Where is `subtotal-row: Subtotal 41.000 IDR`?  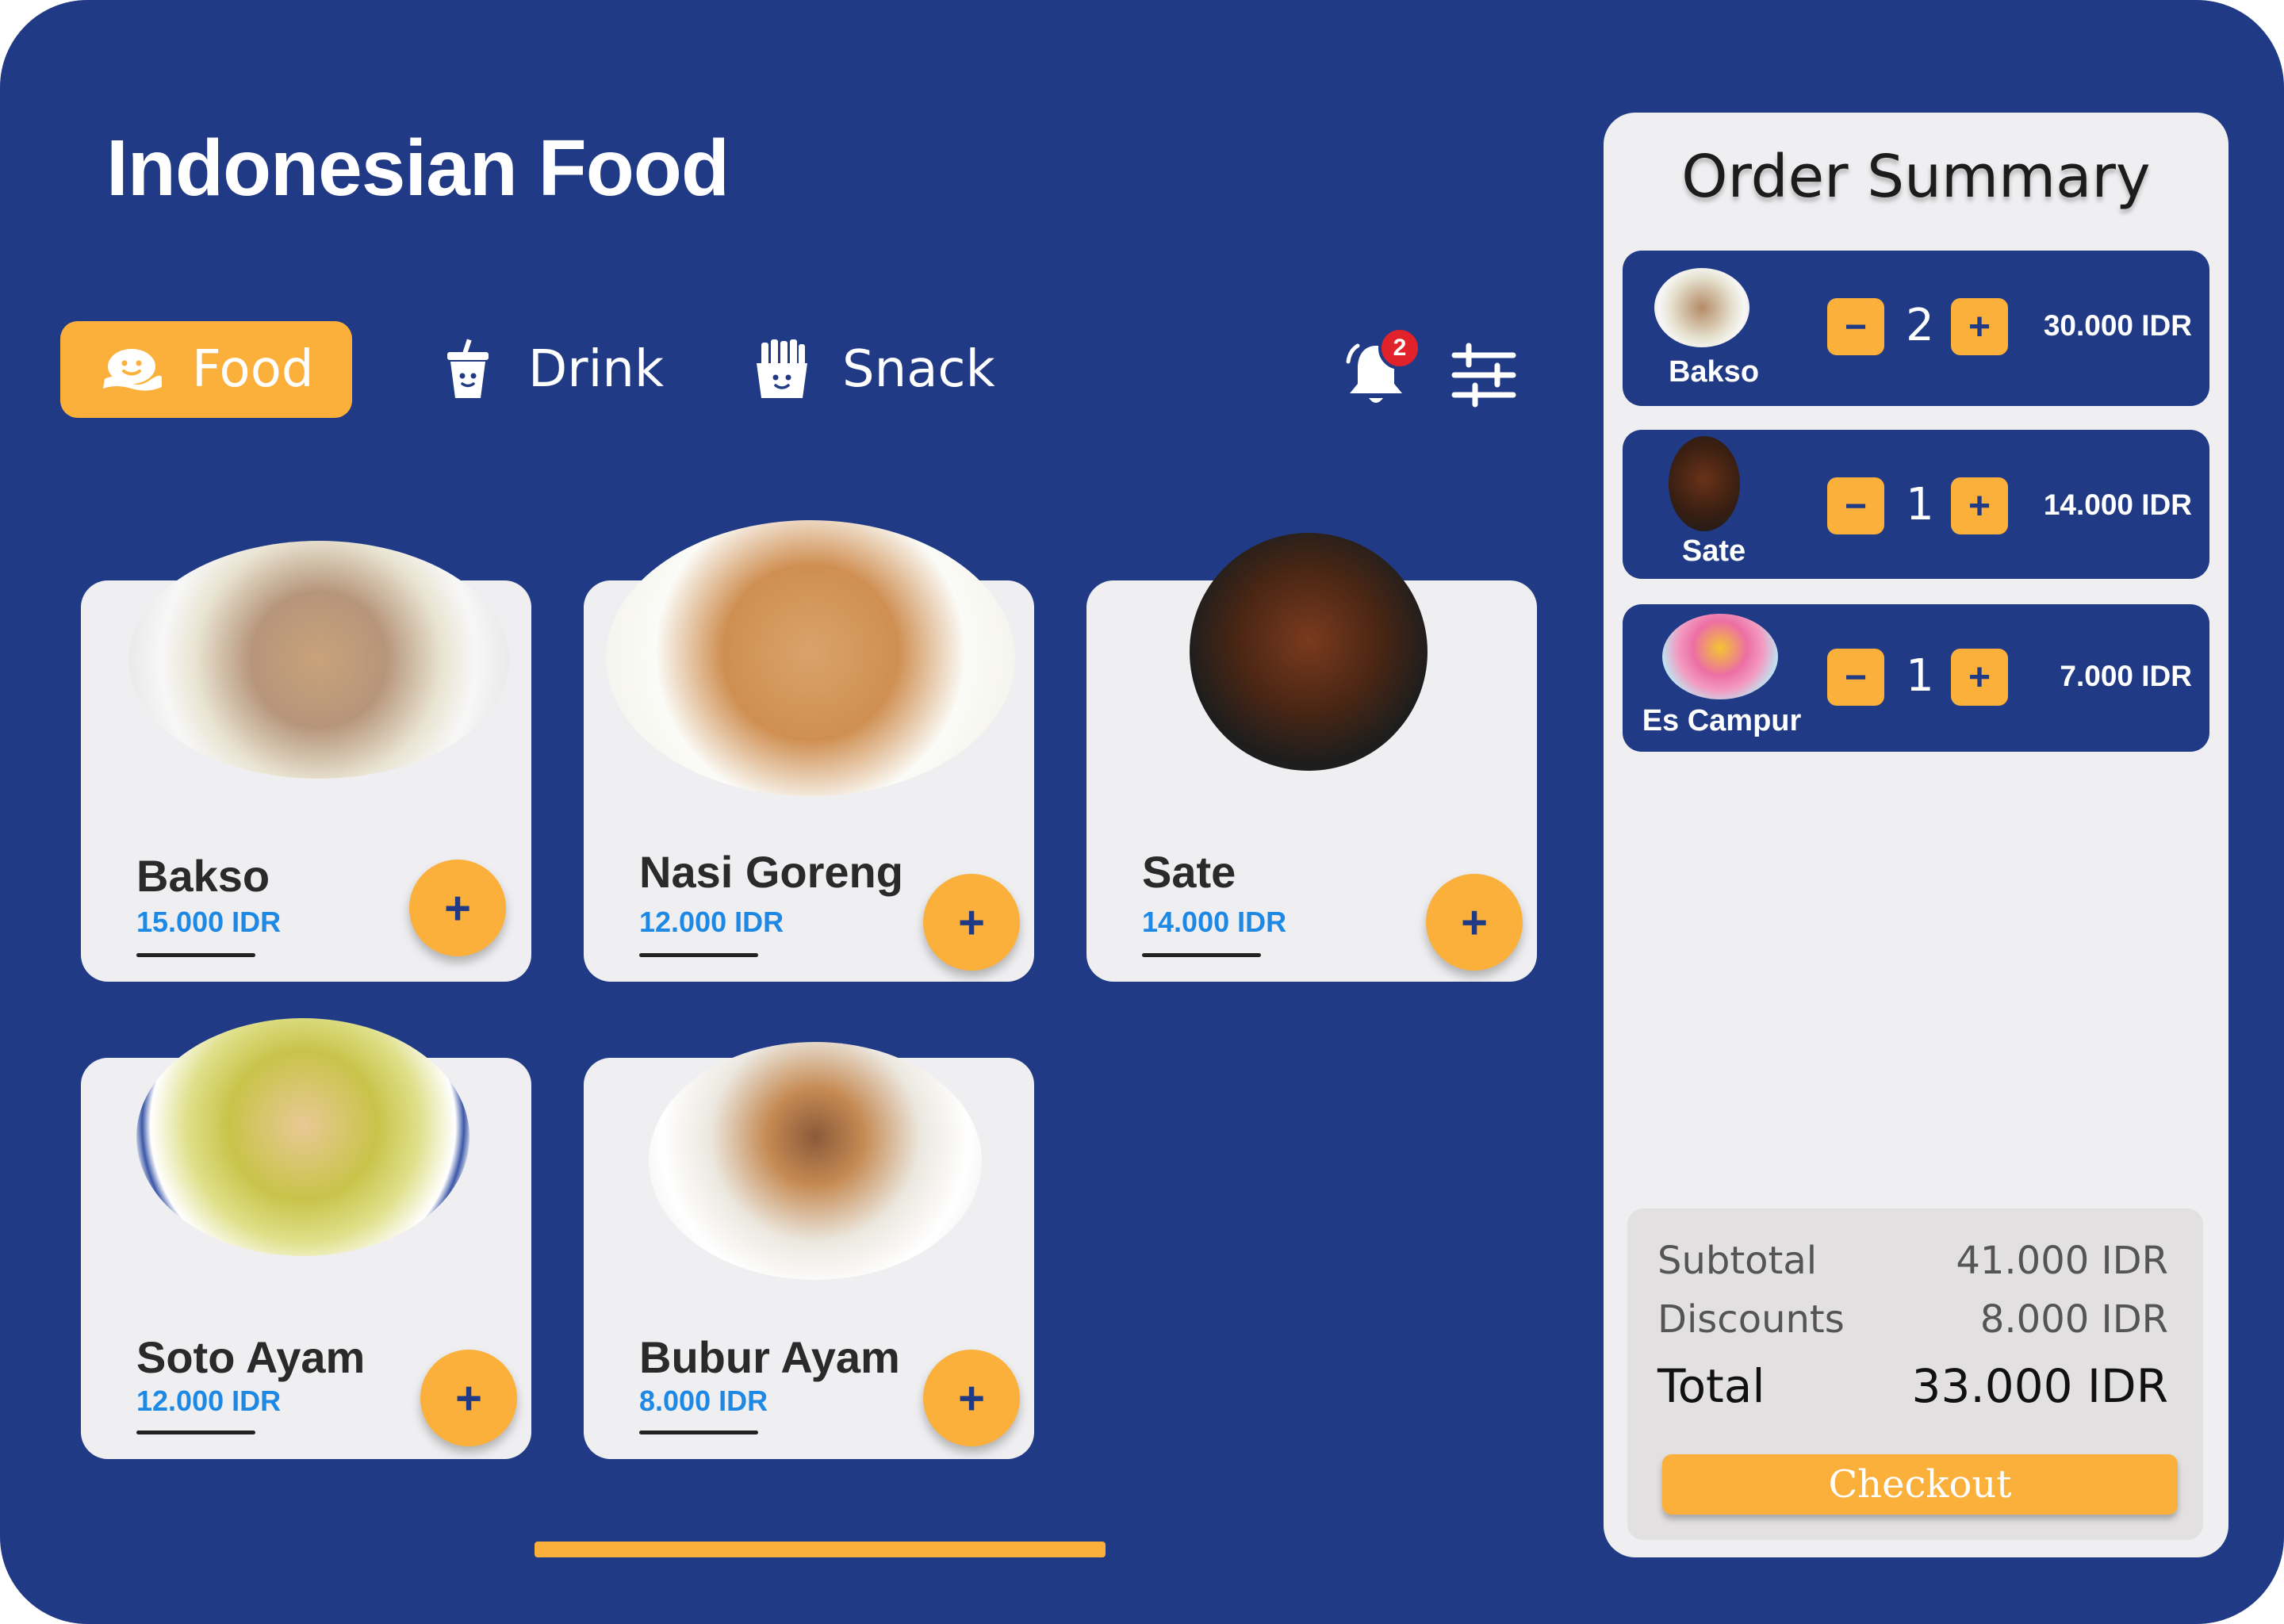
subtotal-row: Subtotal 41.000 IDR is located at coordinates (1912, 1261).